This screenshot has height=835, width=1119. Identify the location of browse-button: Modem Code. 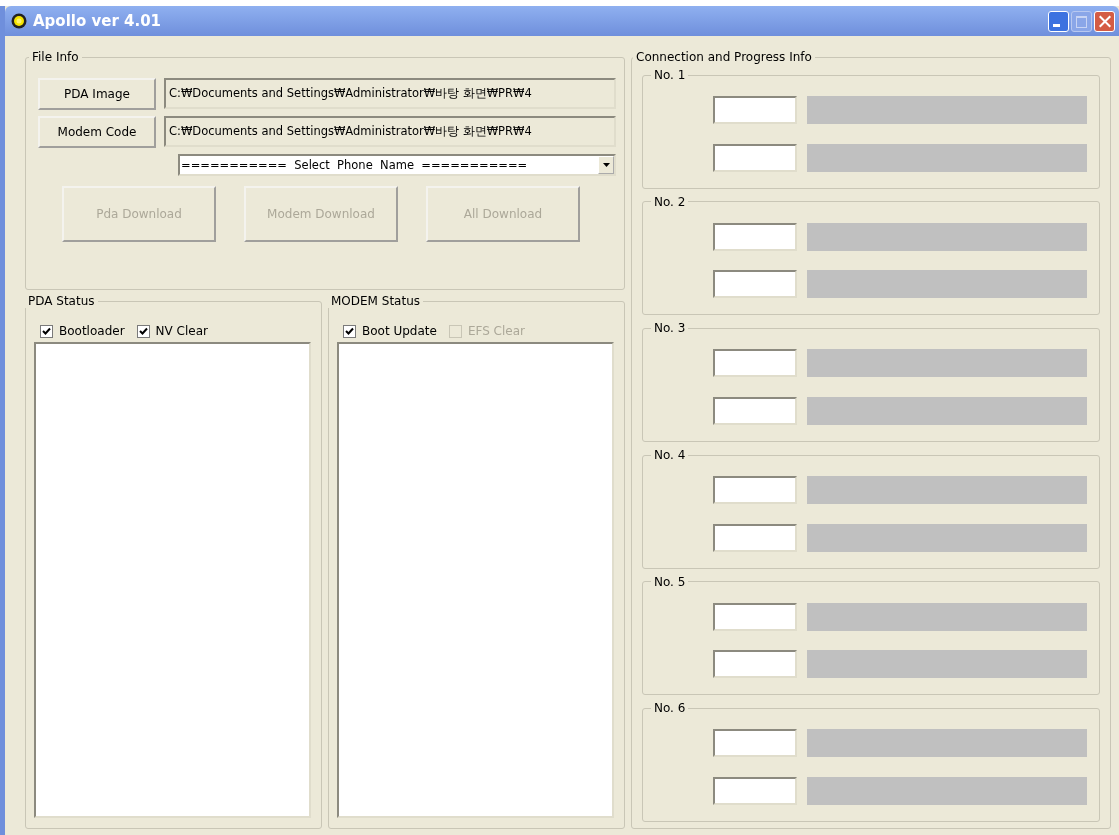
(97, 132).